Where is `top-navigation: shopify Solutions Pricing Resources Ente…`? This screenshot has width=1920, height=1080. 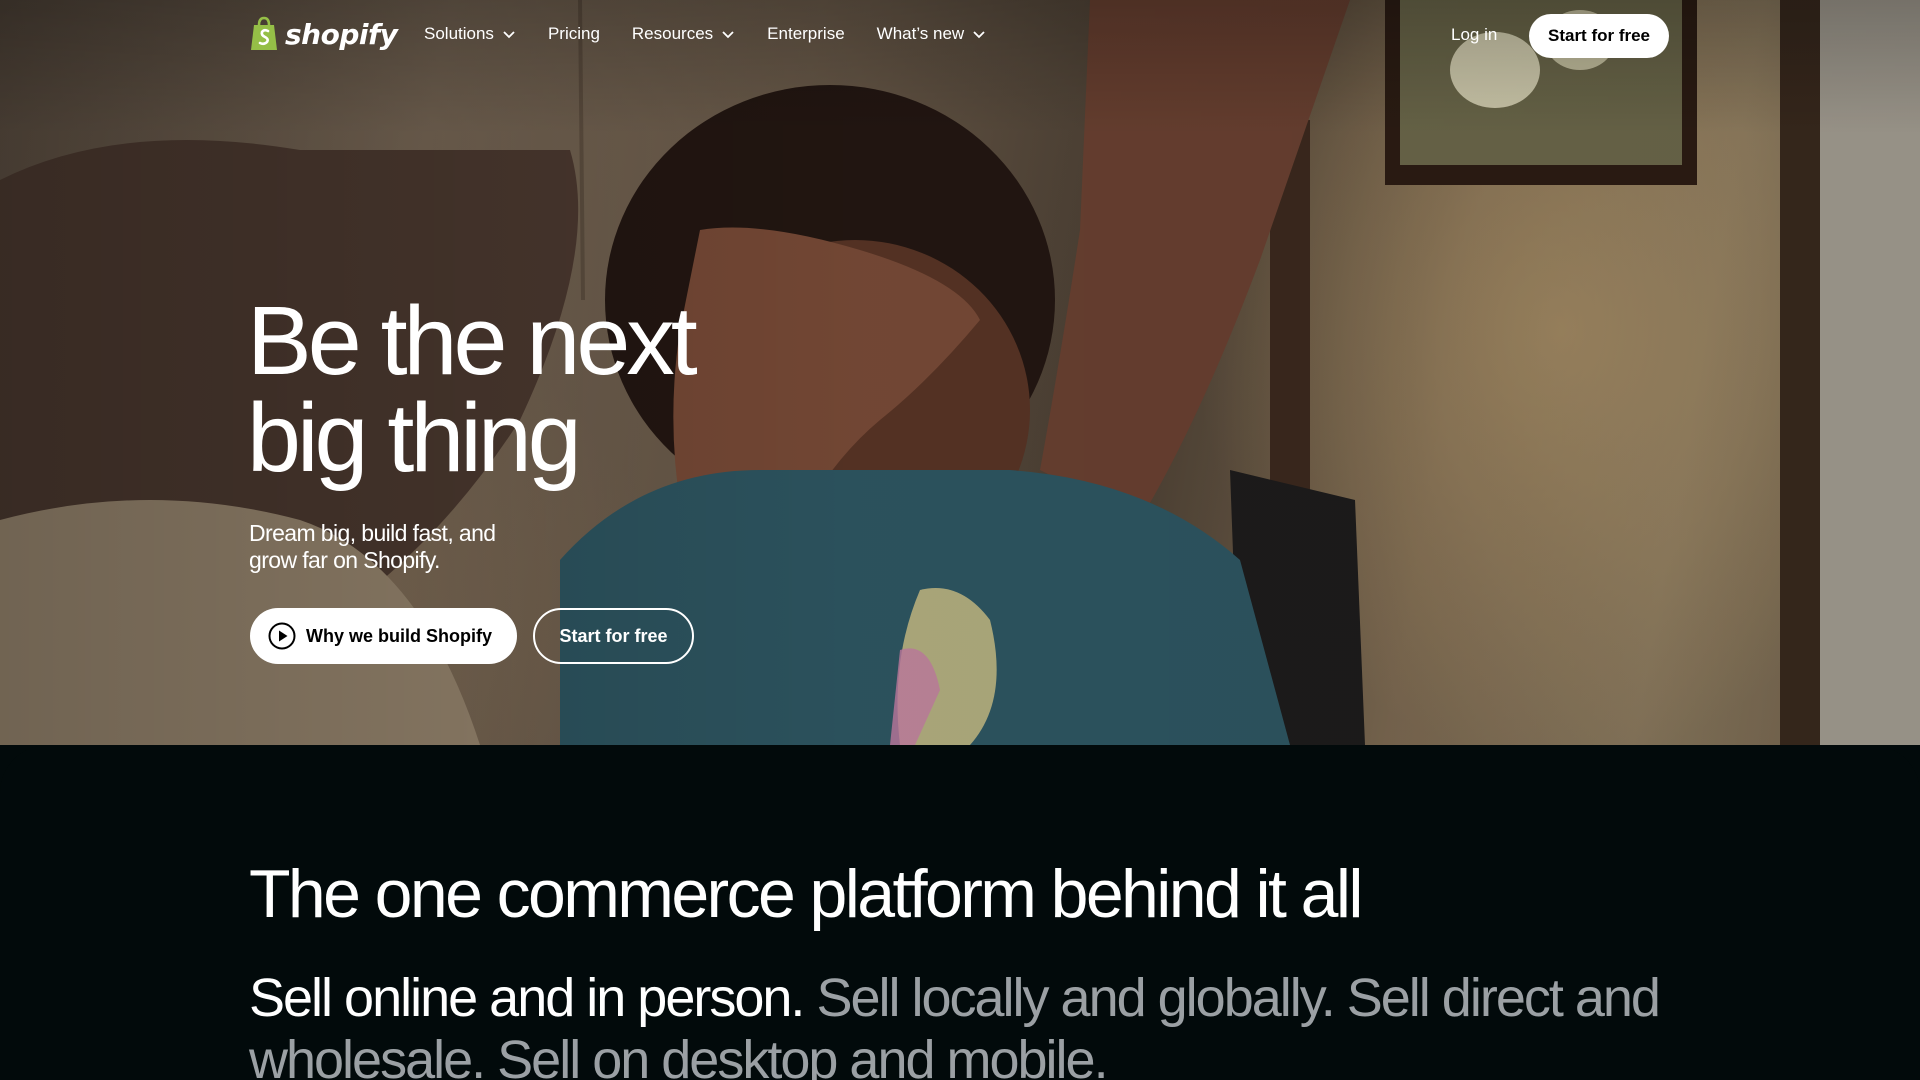
top-navigation: shopify Solutions Pricing Resources Ente… is located at coordinates (960, 37).